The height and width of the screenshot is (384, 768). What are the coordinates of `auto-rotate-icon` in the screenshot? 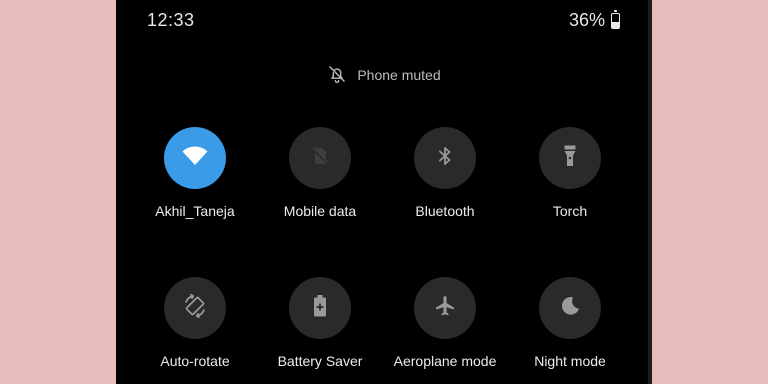 It's located at (195, 308).